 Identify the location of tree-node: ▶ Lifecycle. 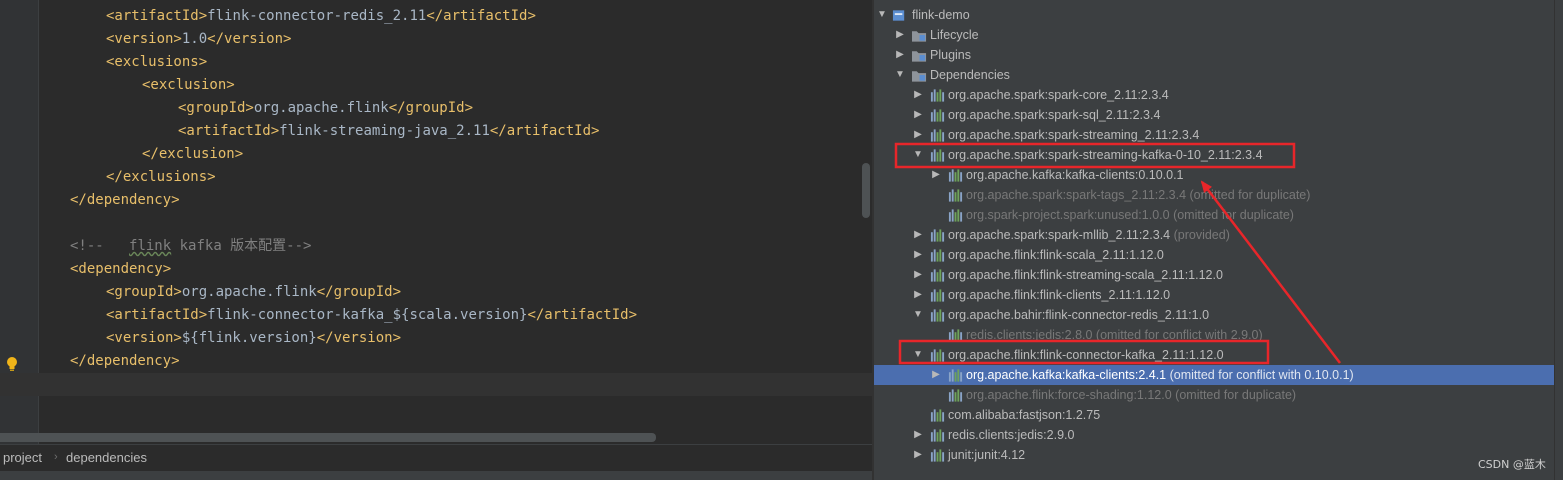
(1214, 35).